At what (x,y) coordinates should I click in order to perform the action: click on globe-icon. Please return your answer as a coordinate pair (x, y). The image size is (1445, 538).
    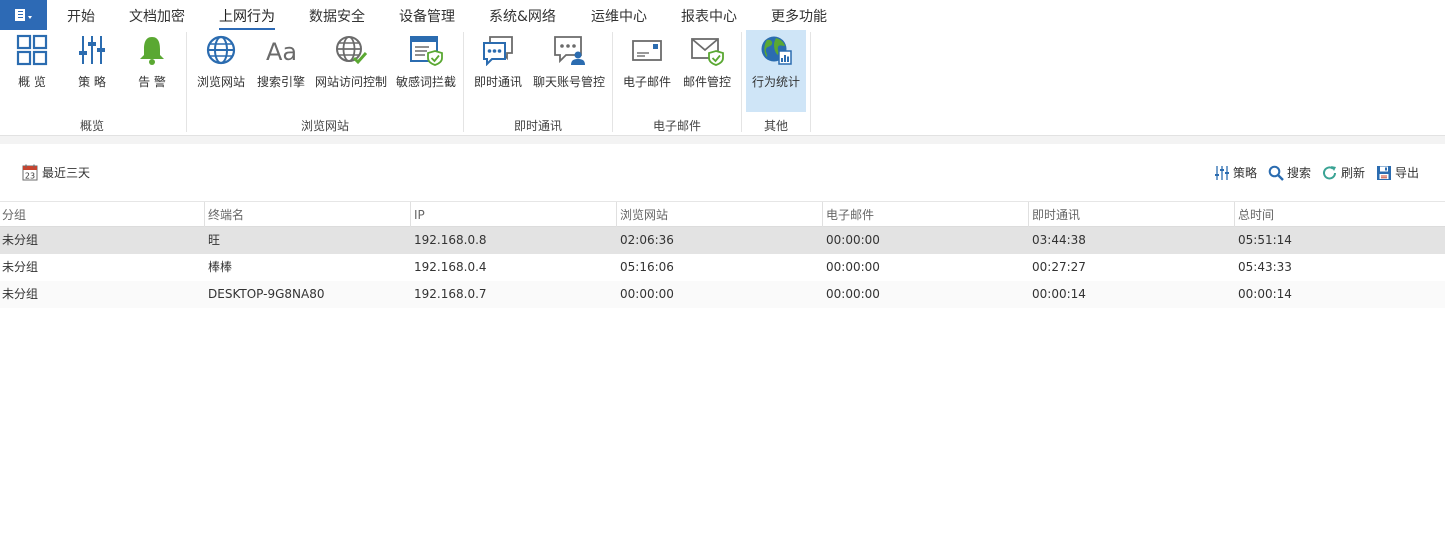
    Looking at the image, I should click on (221, 50).